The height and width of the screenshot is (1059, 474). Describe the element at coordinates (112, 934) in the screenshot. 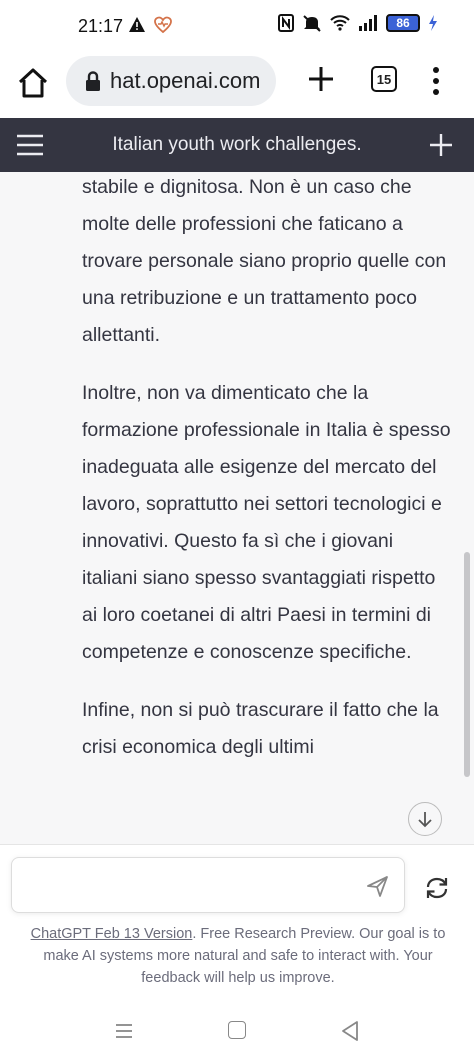

I see `version-link: ChatGPT Feb 13 Version` at that location.